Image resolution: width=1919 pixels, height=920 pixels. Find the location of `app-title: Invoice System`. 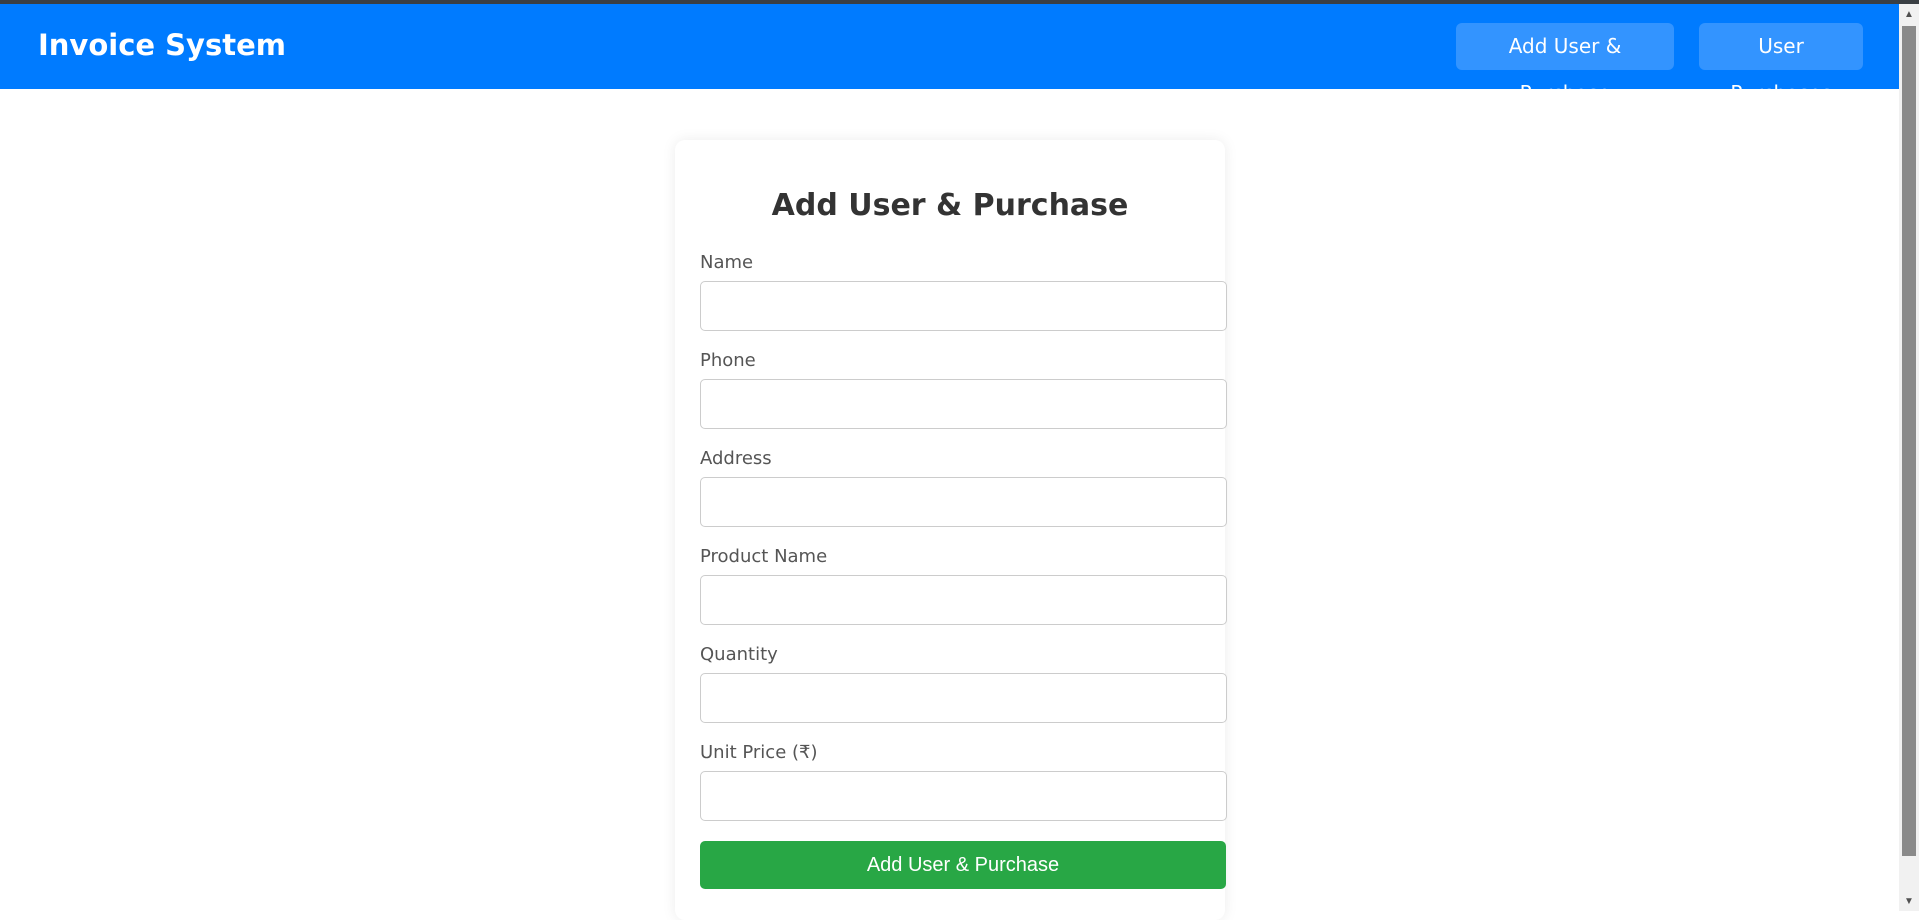

app-title: Invoice System is located at coordinates (162, 45).